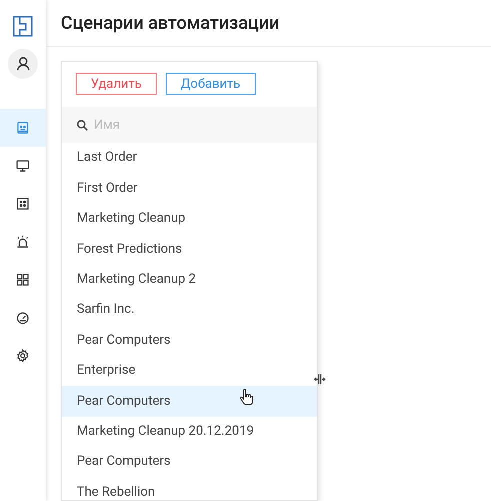  What do you see at coordinates (189, 371) in the screenshot?
I see `list-item: Enterprise` at bounding box center [189, 371].